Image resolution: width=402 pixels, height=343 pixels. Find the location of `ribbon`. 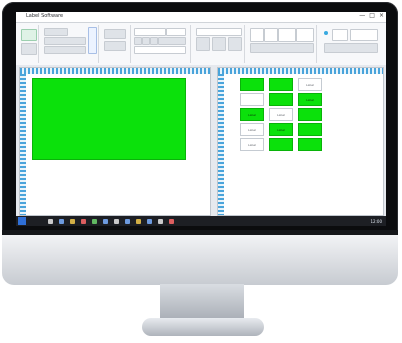

ribbon is located at coordinates (201, 44).